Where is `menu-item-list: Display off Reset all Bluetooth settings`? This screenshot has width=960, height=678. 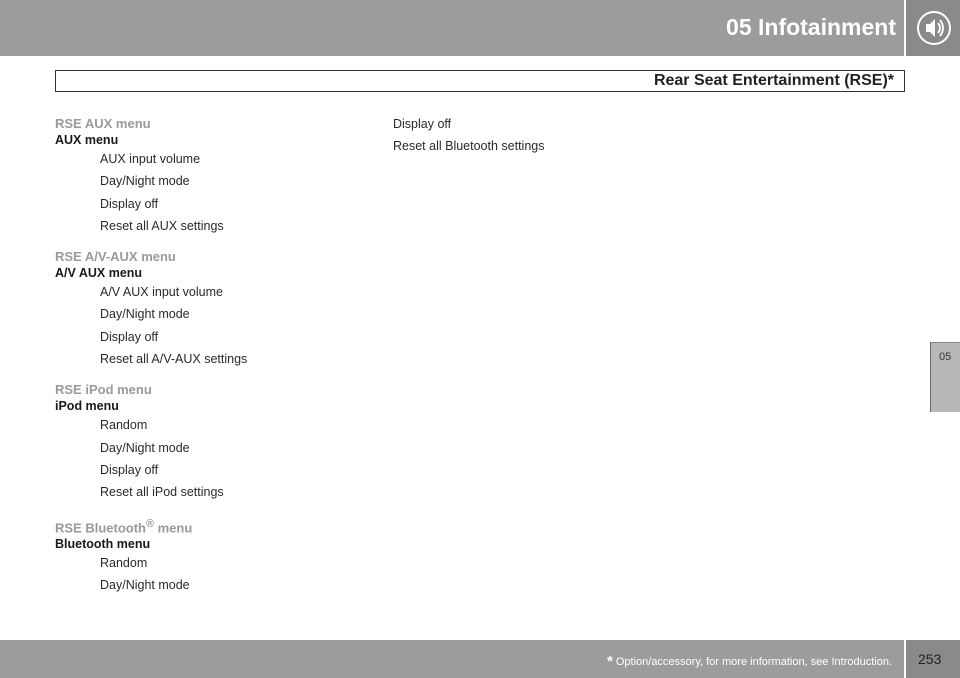 menu-item-list: Display off Reset all Bluetooth settings is located at coordinates (543, 135).